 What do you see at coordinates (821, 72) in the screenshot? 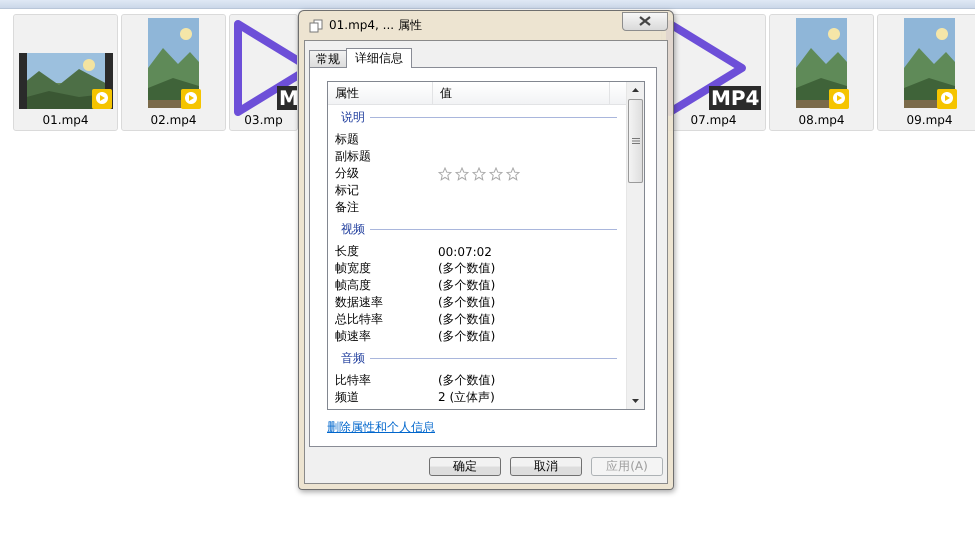
I see `file-tile: 08.mp4` at bounding box center [821, 72].